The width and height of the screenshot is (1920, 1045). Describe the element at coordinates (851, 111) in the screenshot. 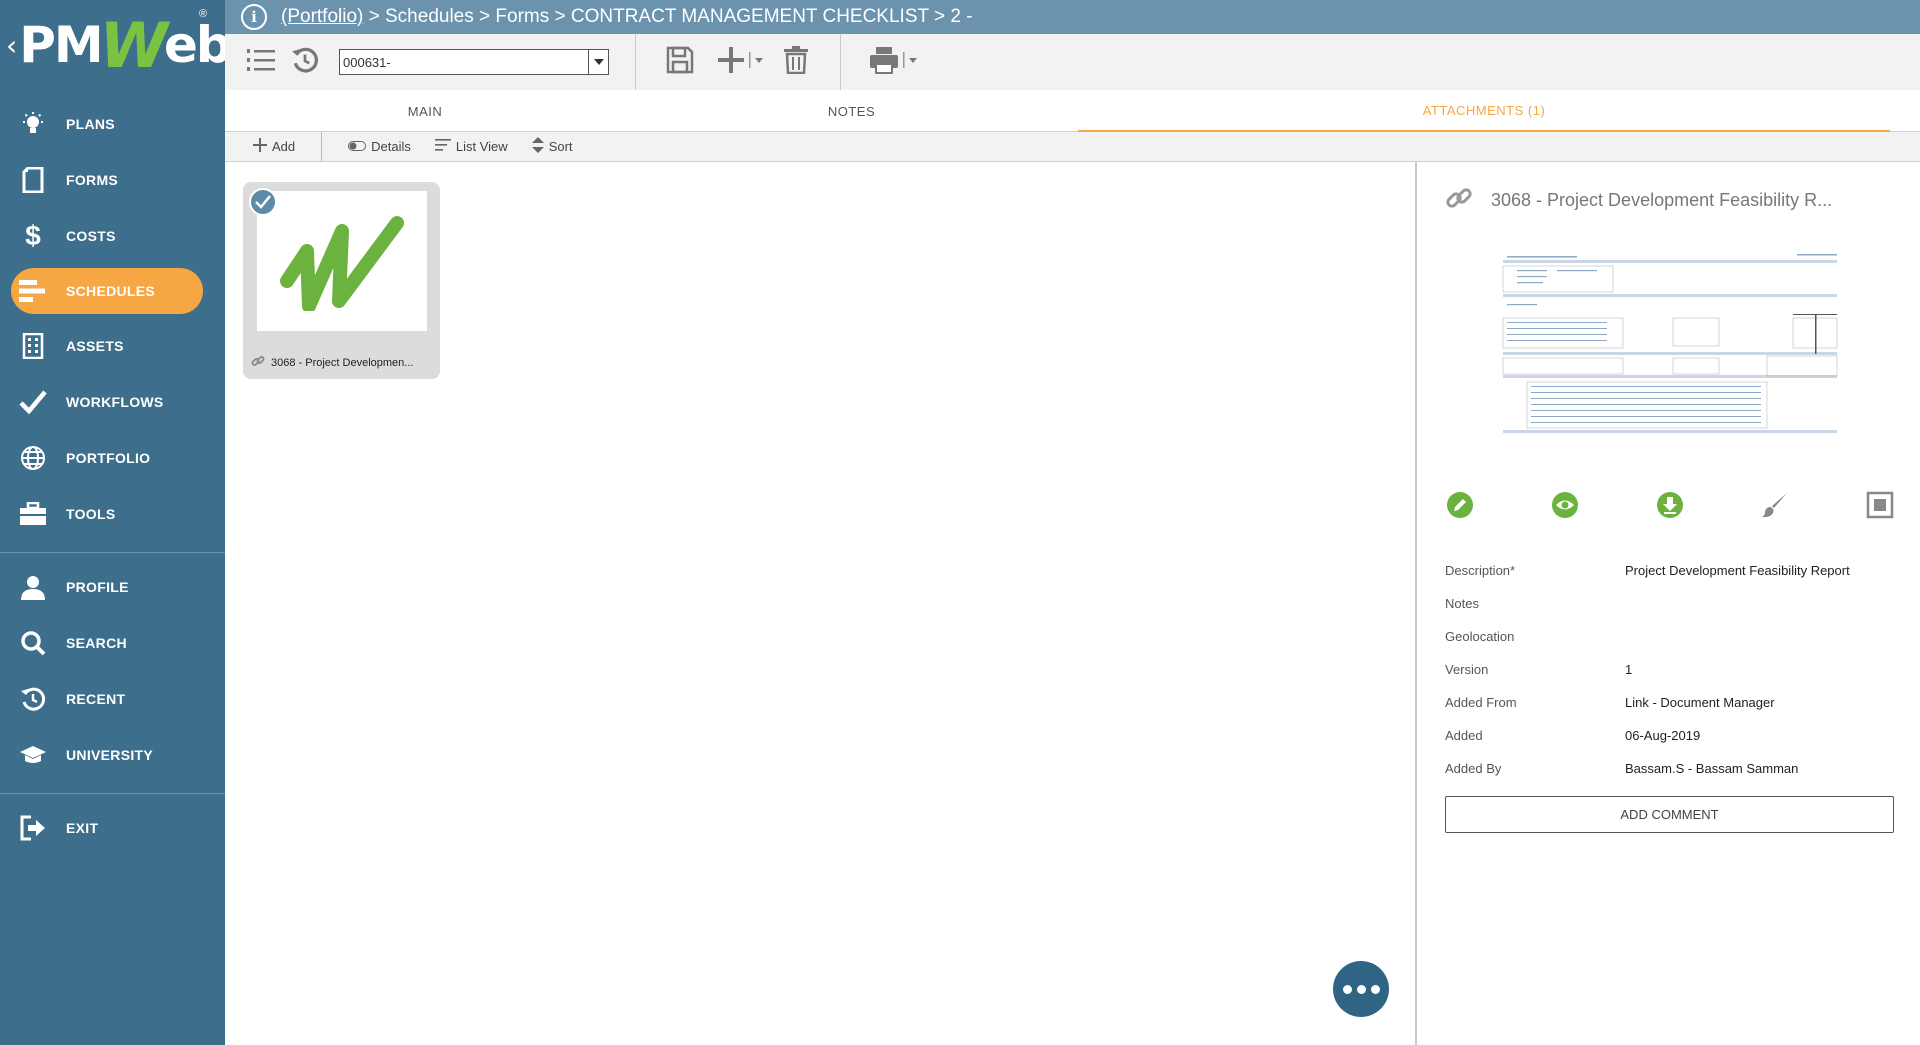

I see `tab-notes: NOTES` at that location.